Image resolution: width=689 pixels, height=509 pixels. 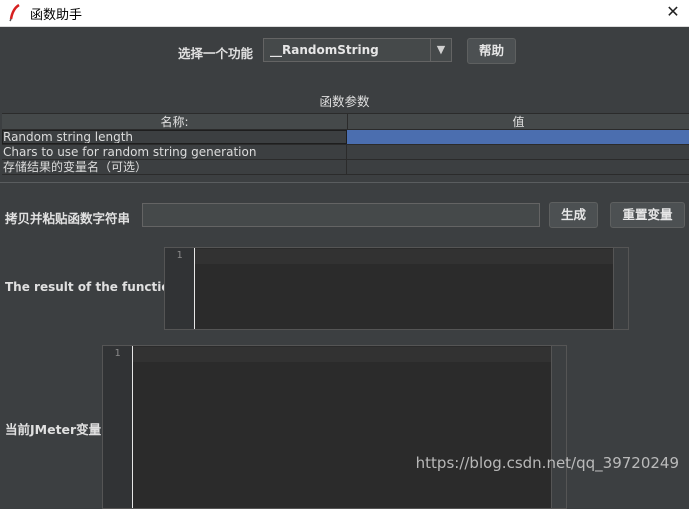 I want to click on function-string-field, so click(x=341, y=215).